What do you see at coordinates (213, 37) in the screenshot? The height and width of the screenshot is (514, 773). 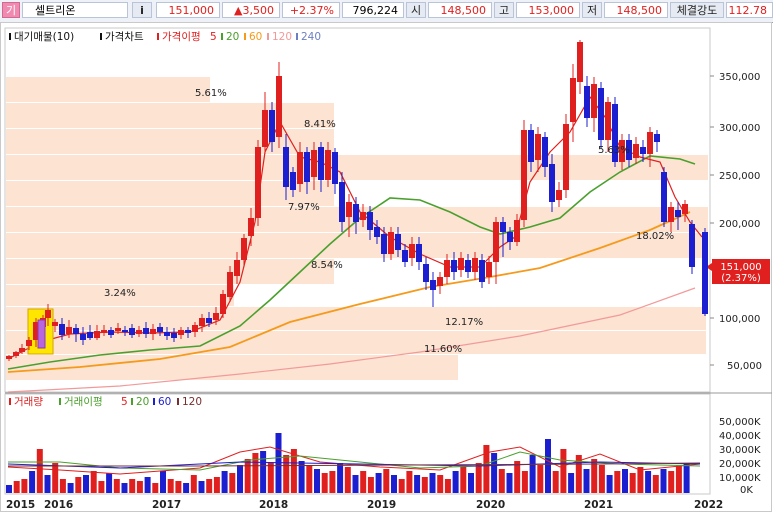 I see `legend-ma5: 5` at bounding box center [213, 37].